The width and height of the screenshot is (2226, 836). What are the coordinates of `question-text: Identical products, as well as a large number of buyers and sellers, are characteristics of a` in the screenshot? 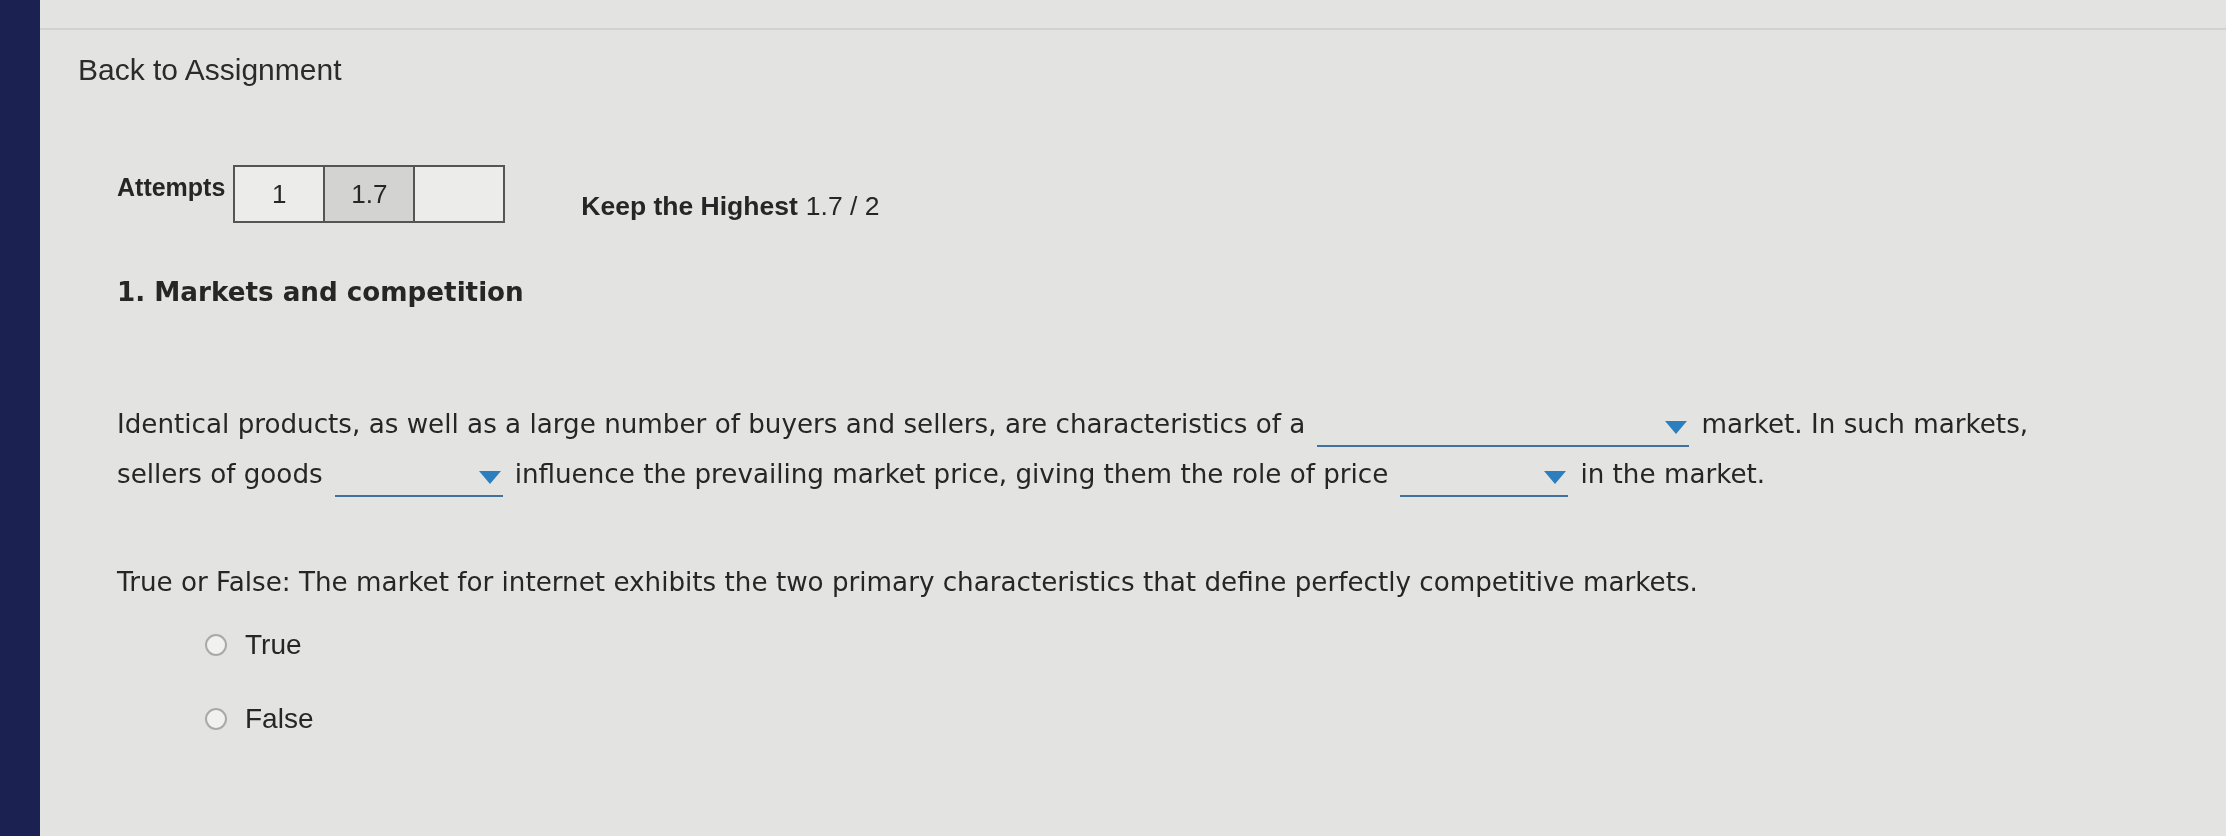 It's located at (711, 424).